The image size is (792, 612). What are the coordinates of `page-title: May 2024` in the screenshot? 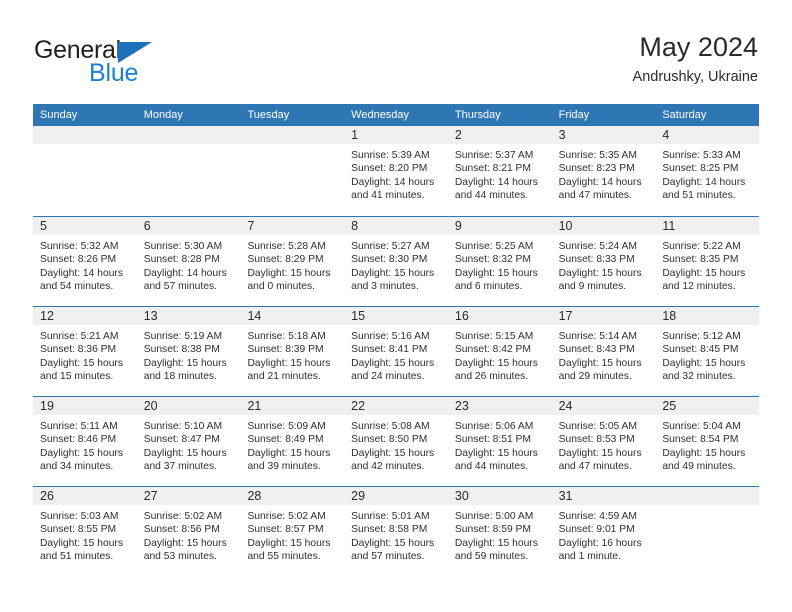 It's located at (698, 47).